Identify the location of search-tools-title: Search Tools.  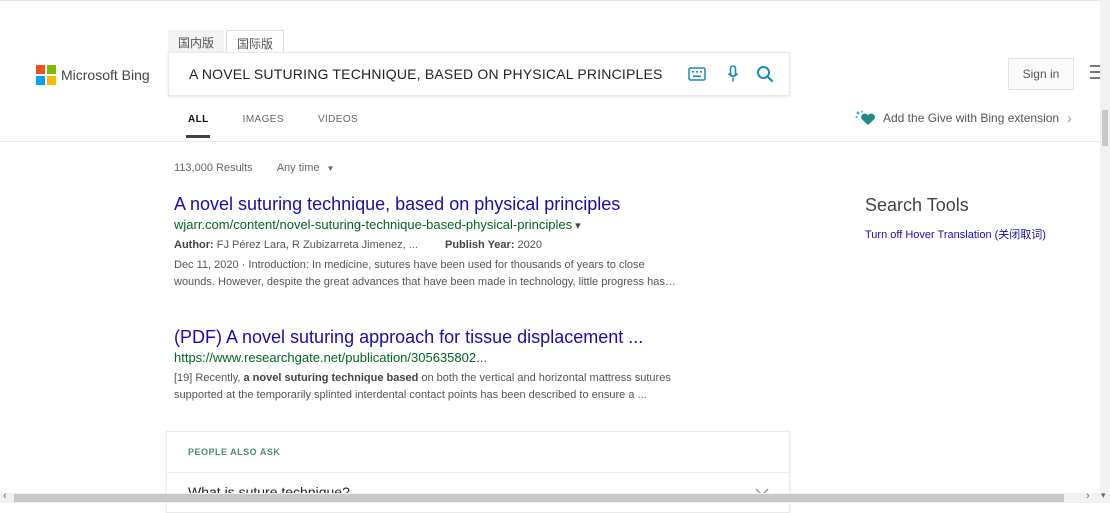
(917, 205).